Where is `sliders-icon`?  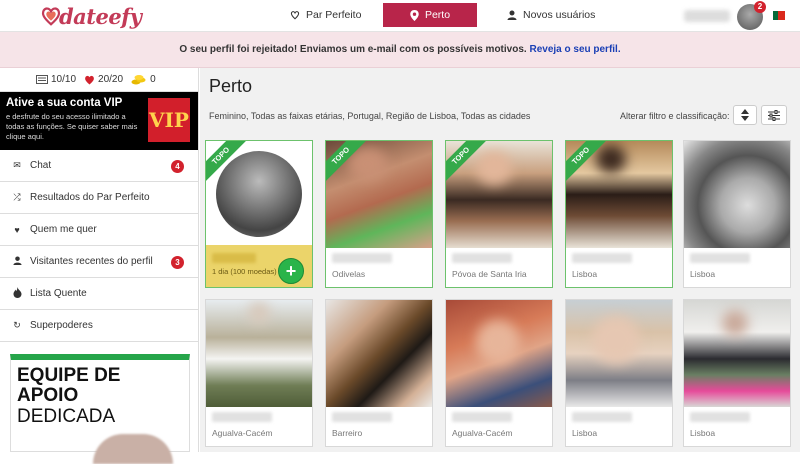
sliders-icon is located at coordinates (774, 115).